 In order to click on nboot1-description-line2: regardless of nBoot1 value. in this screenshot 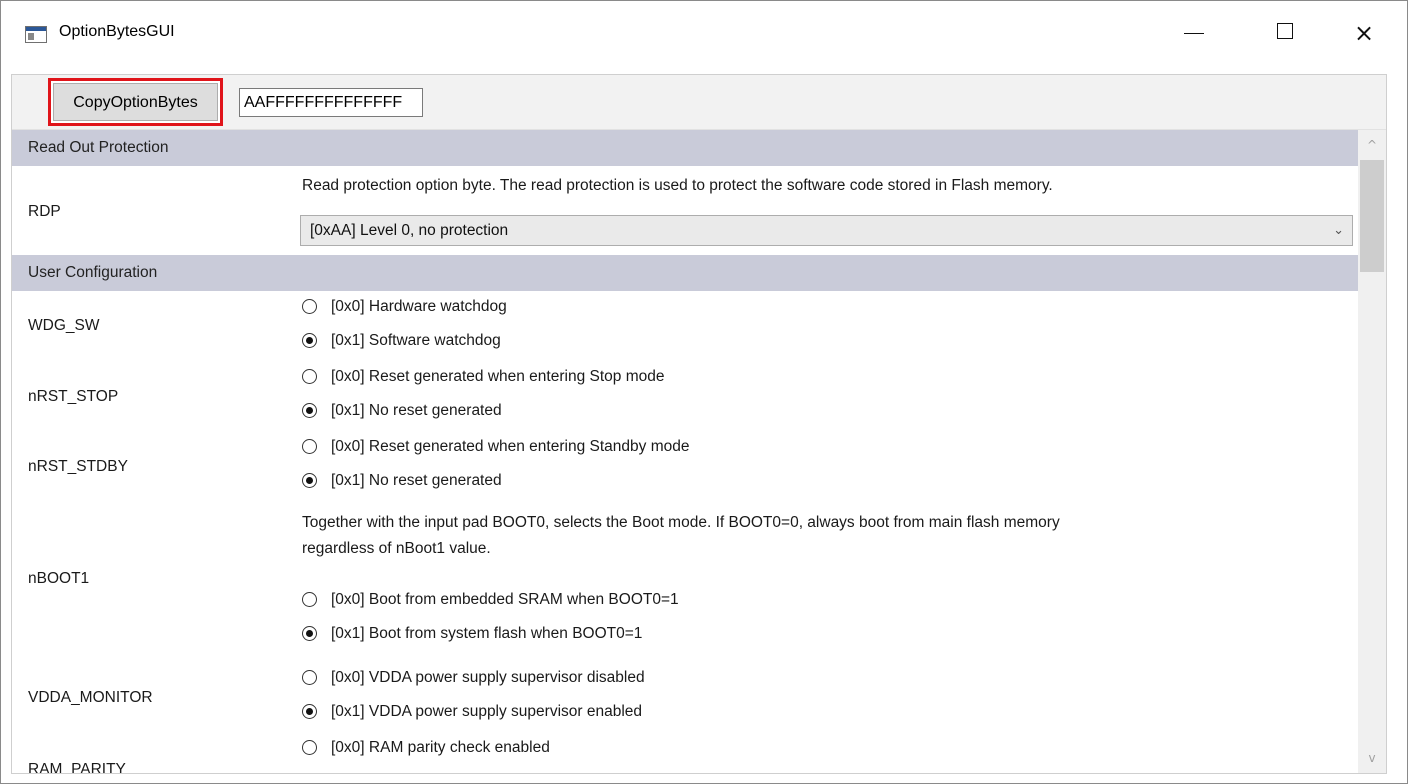, I will do `click(396, 548)`.